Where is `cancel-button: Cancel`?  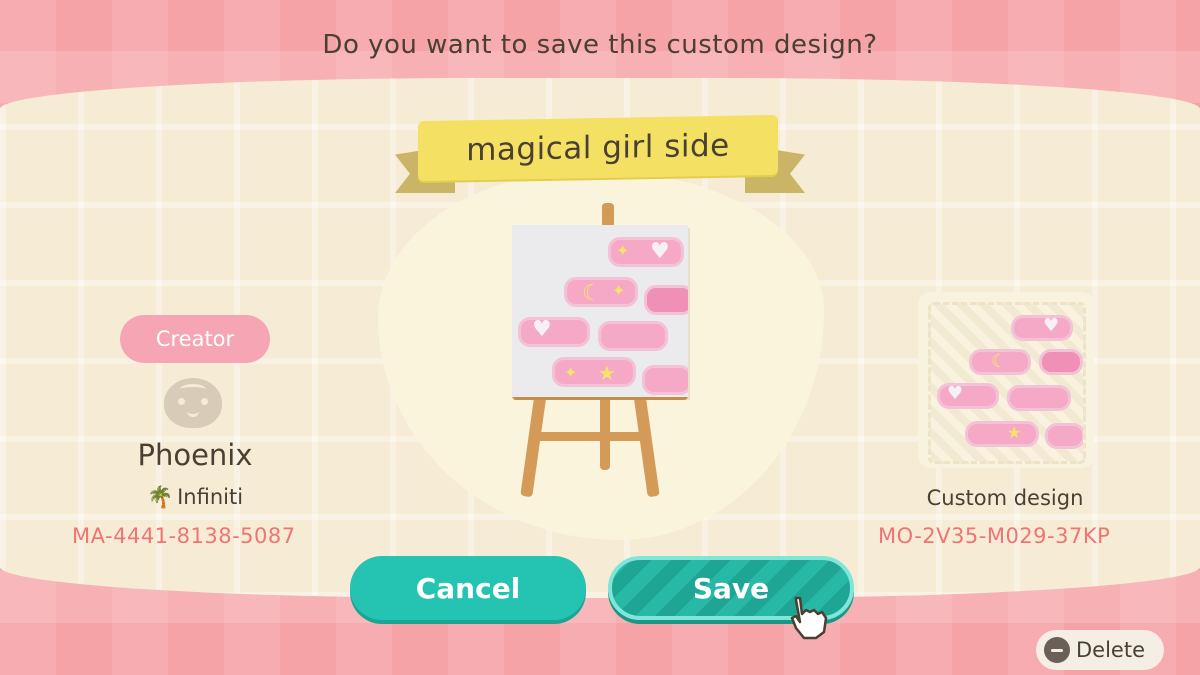 cancel-button: Cancel is located at coordinates (468, 588).